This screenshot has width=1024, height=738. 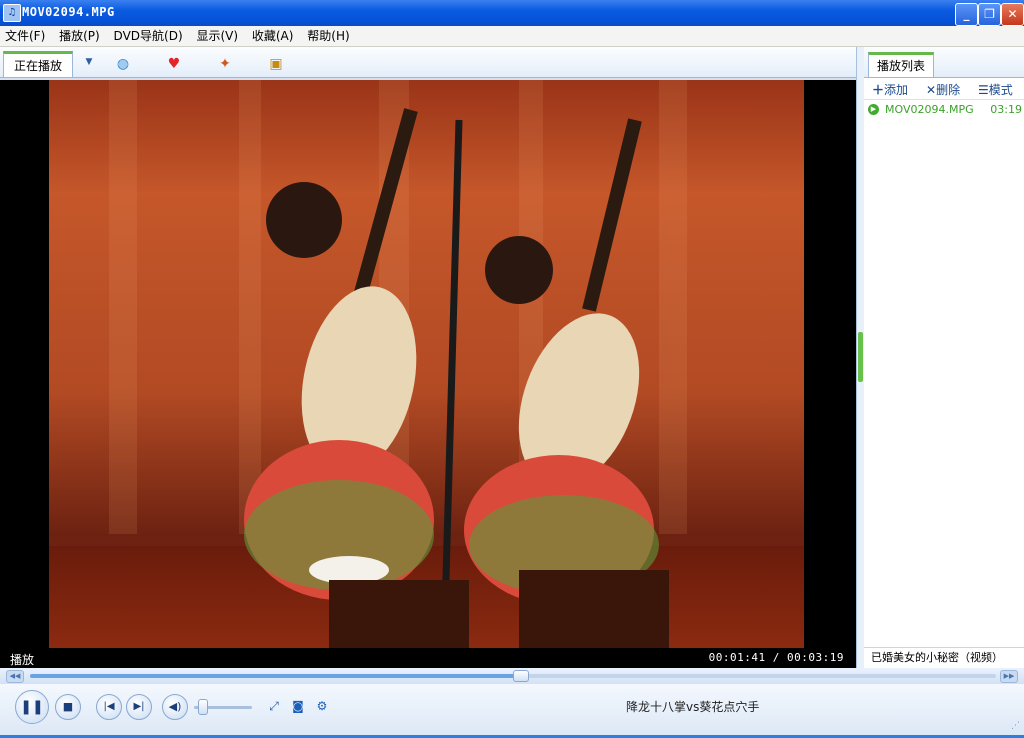 What do you see at coordinates (275, 676) in the screenshot?
I see `seek-progress` at bounding box center [275, 676].